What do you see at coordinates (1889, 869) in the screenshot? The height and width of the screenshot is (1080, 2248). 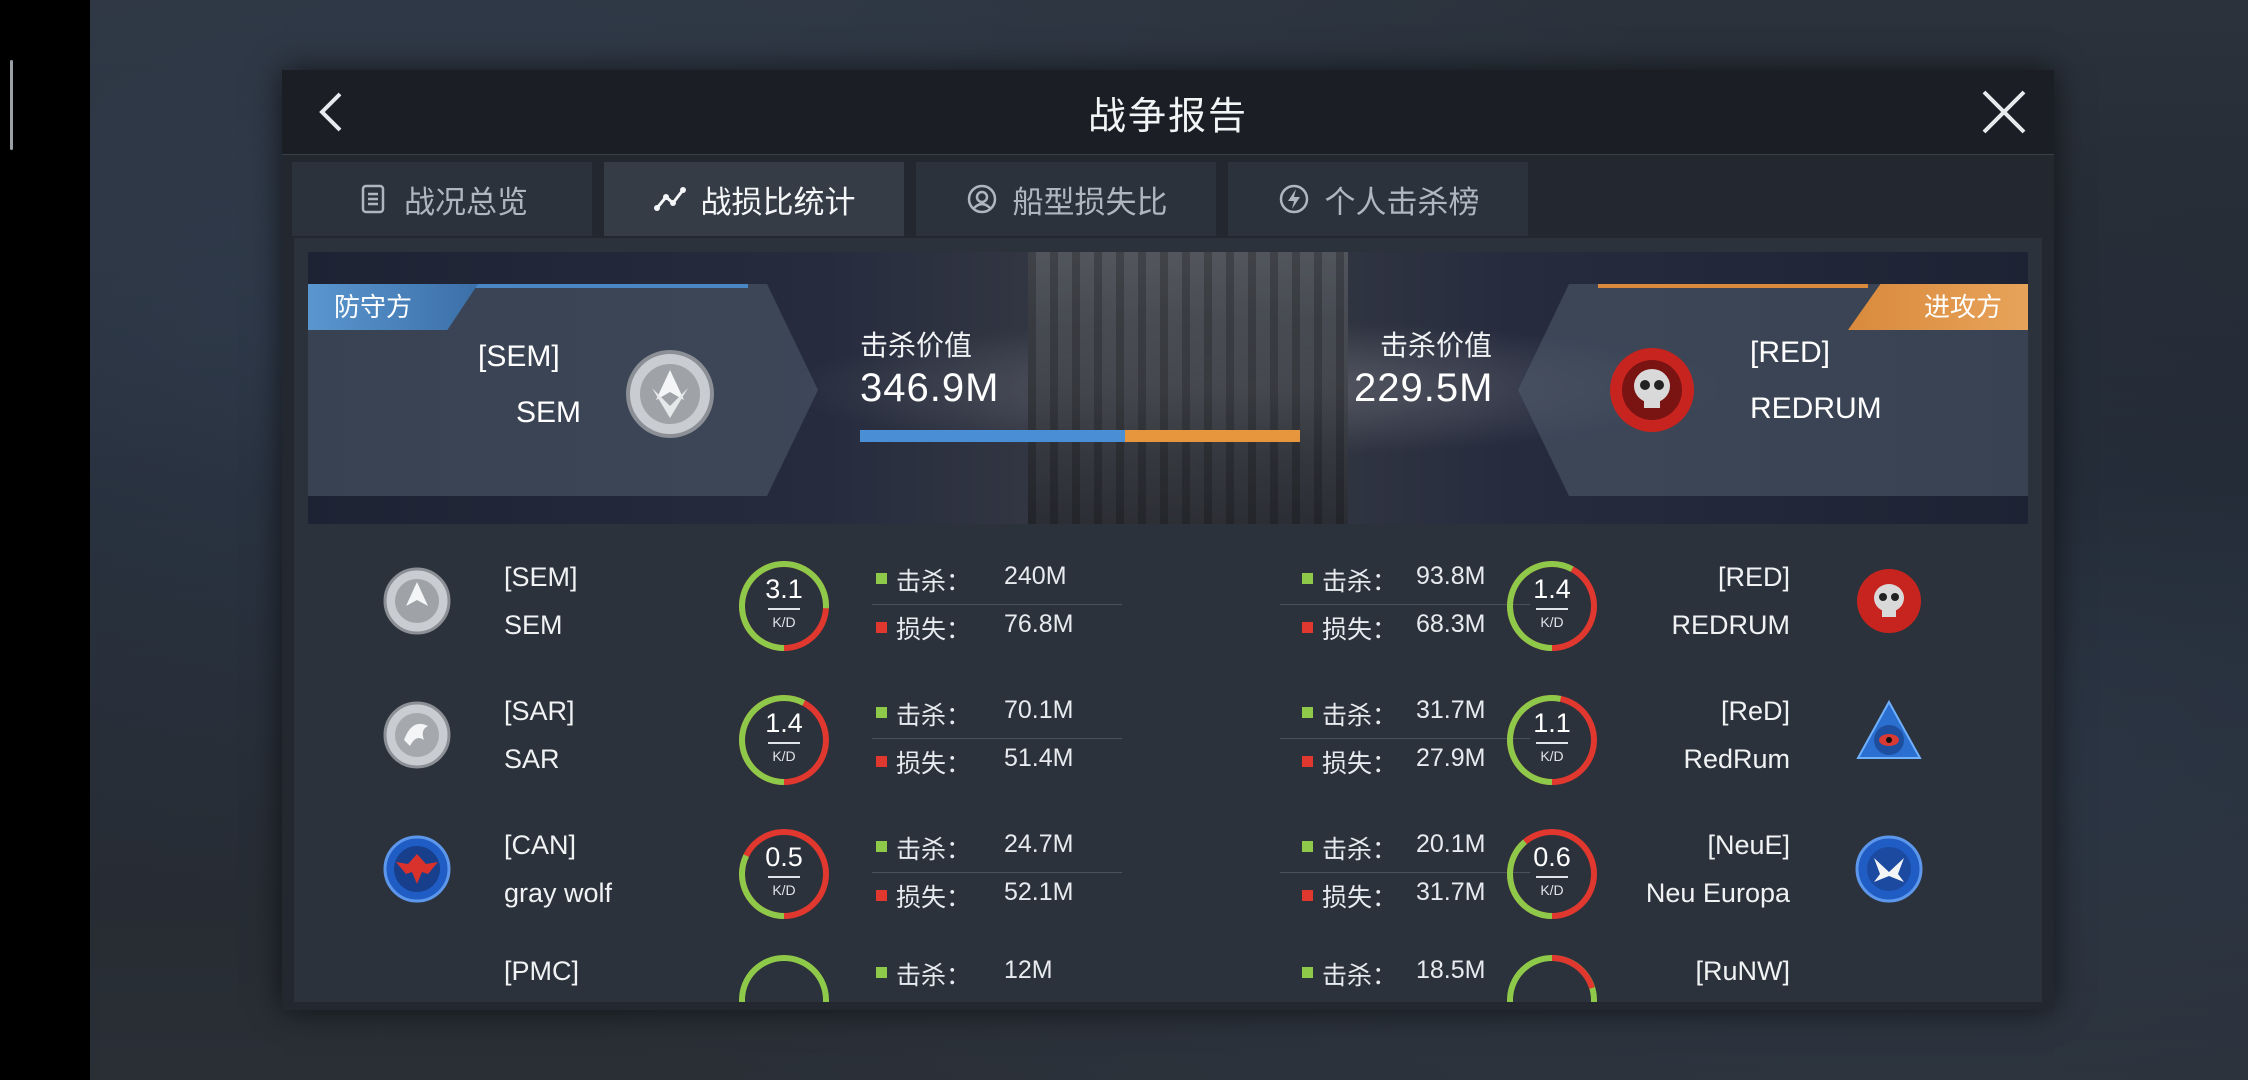 I see `neue-emblem-icon` at bounding box center [1889, 869].